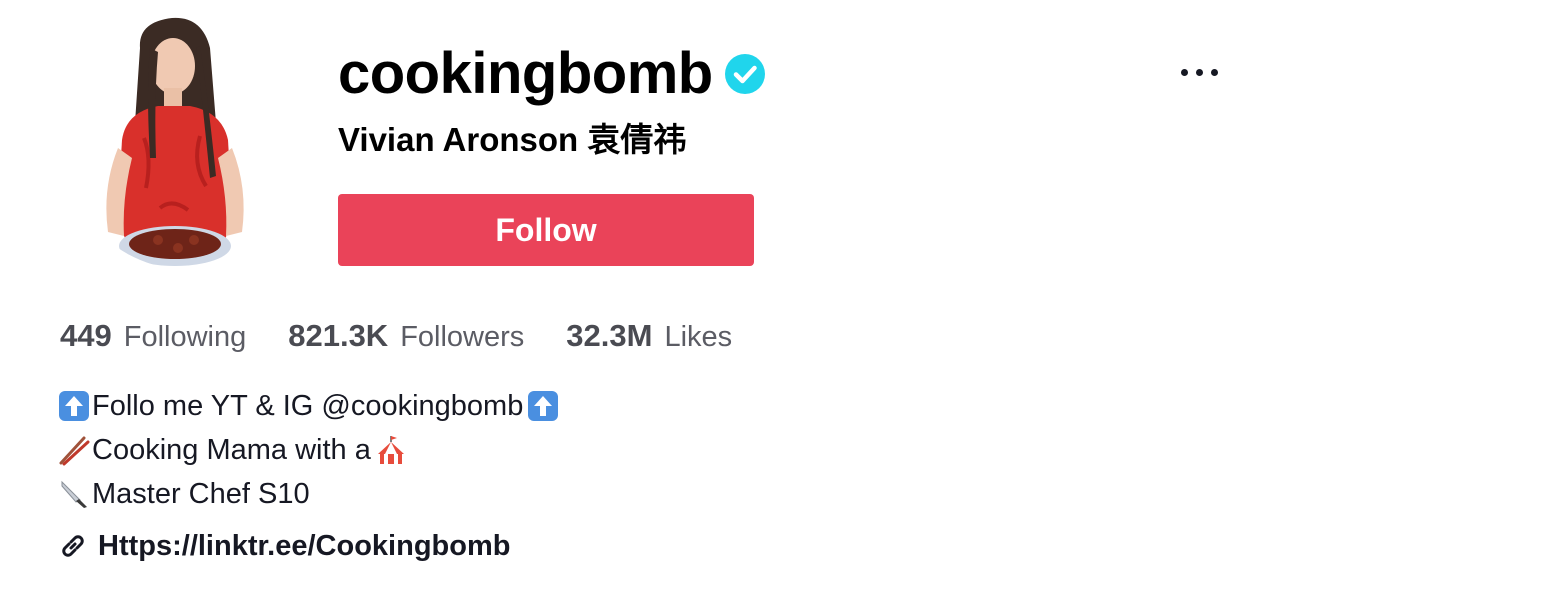  I want to click on circus-tent-emoji-icon, so click(391, 450).